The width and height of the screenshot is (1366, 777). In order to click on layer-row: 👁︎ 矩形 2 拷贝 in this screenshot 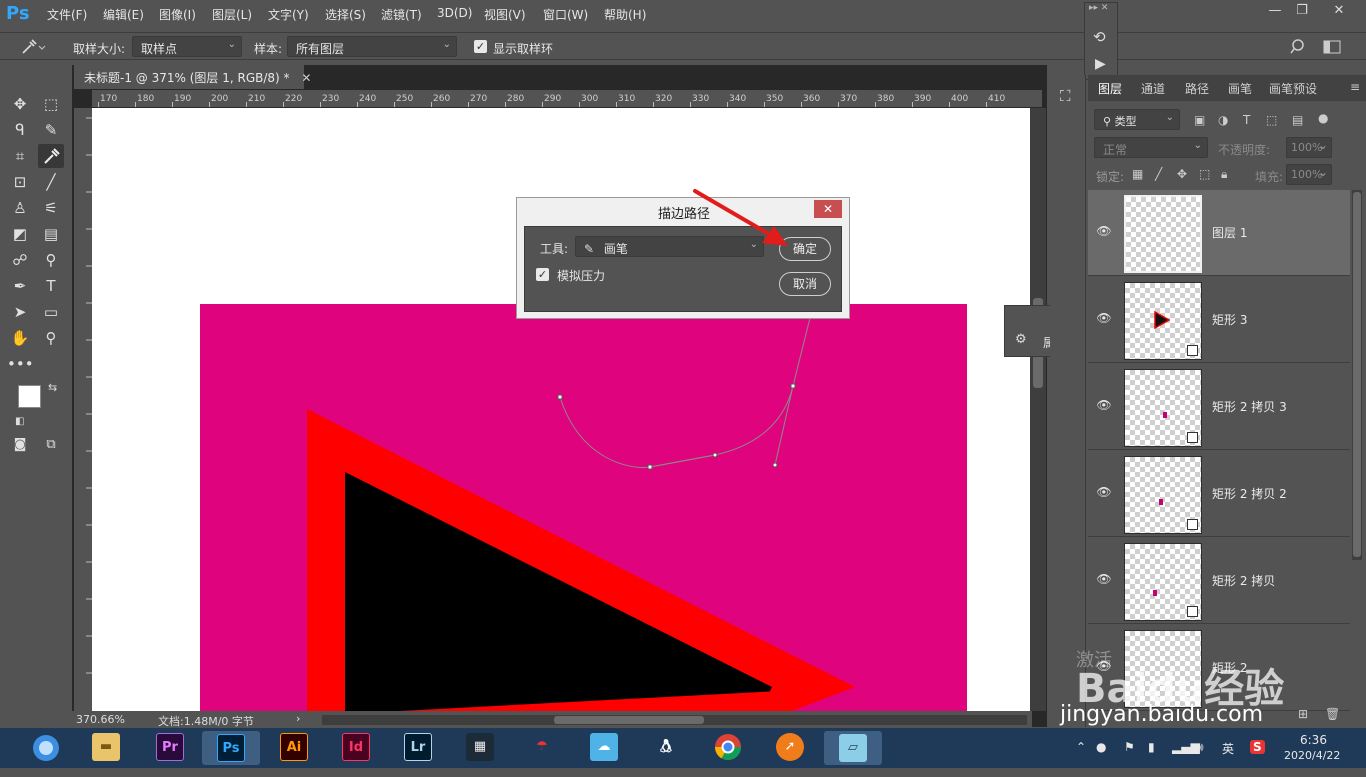, I will do `click(1219, 581)`.